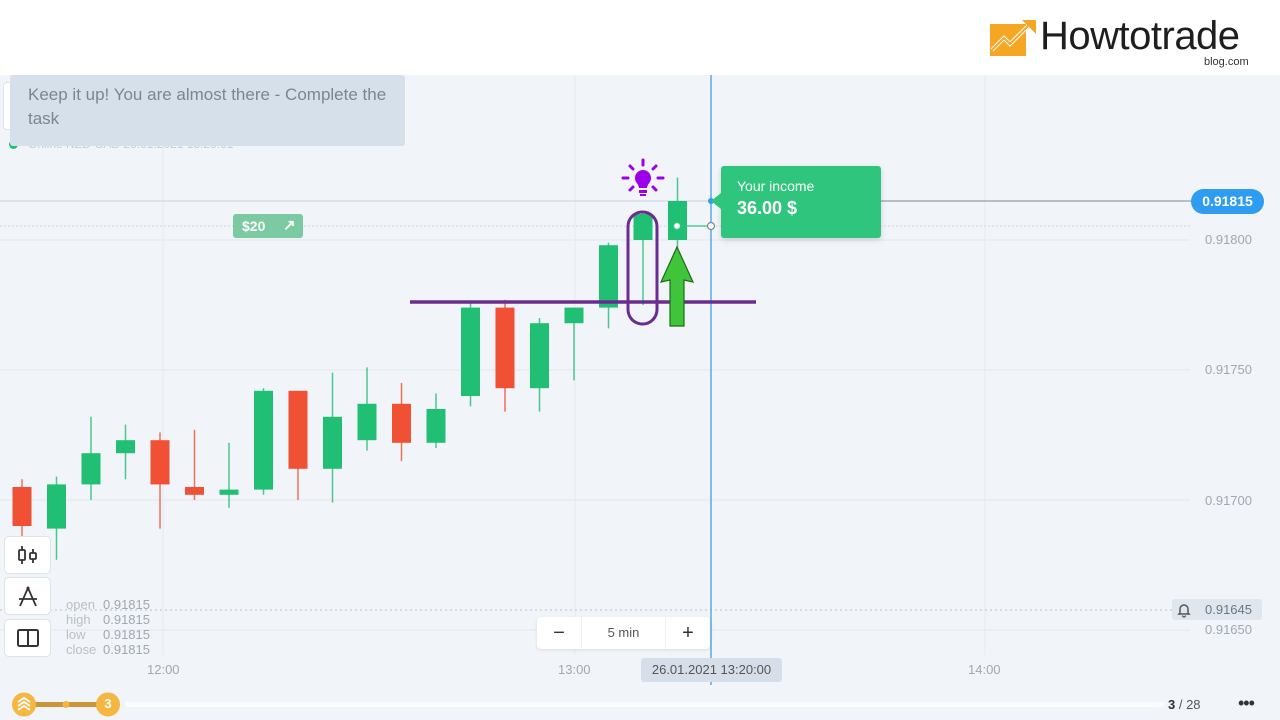 This screenshot has height=720, width=1280. Describe the element at coordinates (1228, 609) in the screenshot. I see `alert-value: 0.91645` at that location.